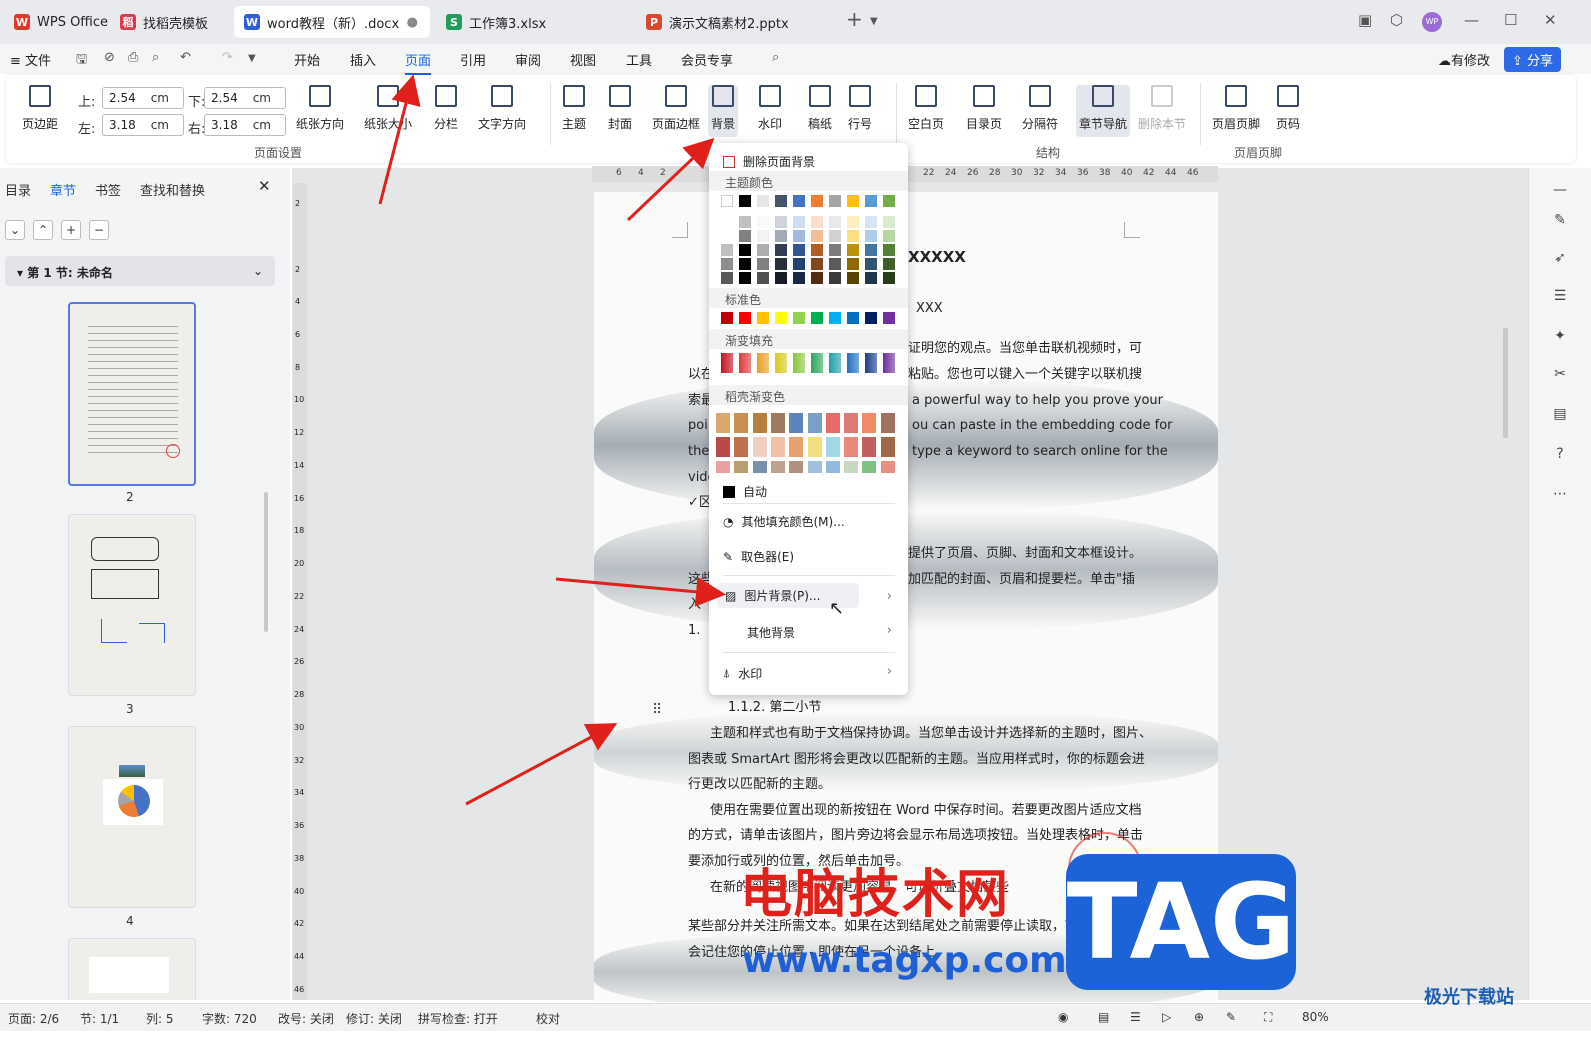 The width and height of the screenshot is (1591, 1043). Describe the element at coordinates (100, 1019) in the screenshot. I see `section-indicator: 节: 1/1` at that location.